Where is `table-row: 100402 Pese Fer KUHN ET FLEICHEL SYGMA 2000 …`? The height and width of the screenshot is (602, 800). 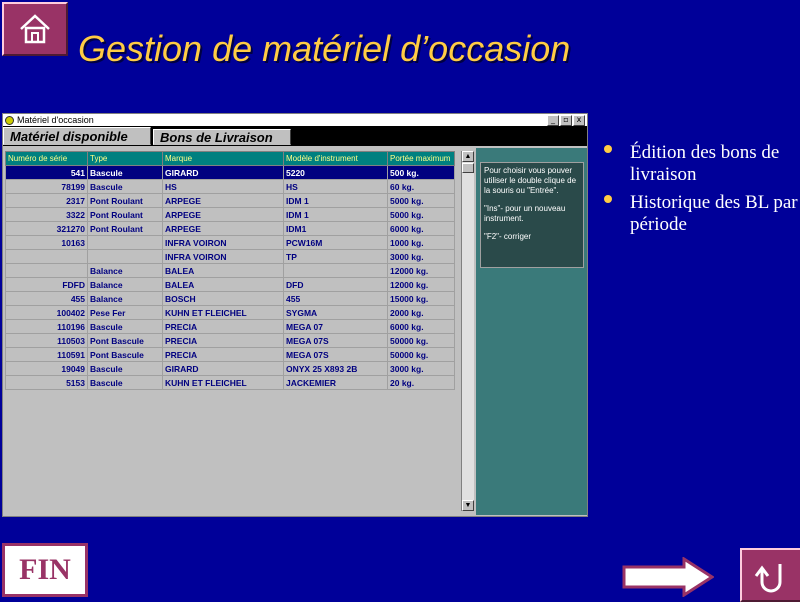
table-row: 100402 Pese Fer KUHN ET FLEICHEL SYGMA 2000 … is located at coordinates (230, 312).